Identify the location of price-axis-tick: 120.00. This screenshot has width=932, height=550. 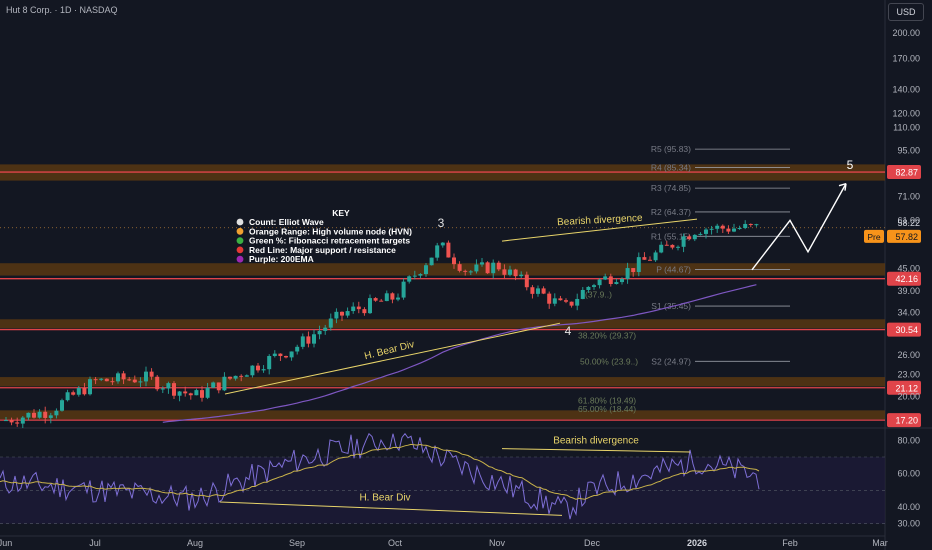
(906, 114).